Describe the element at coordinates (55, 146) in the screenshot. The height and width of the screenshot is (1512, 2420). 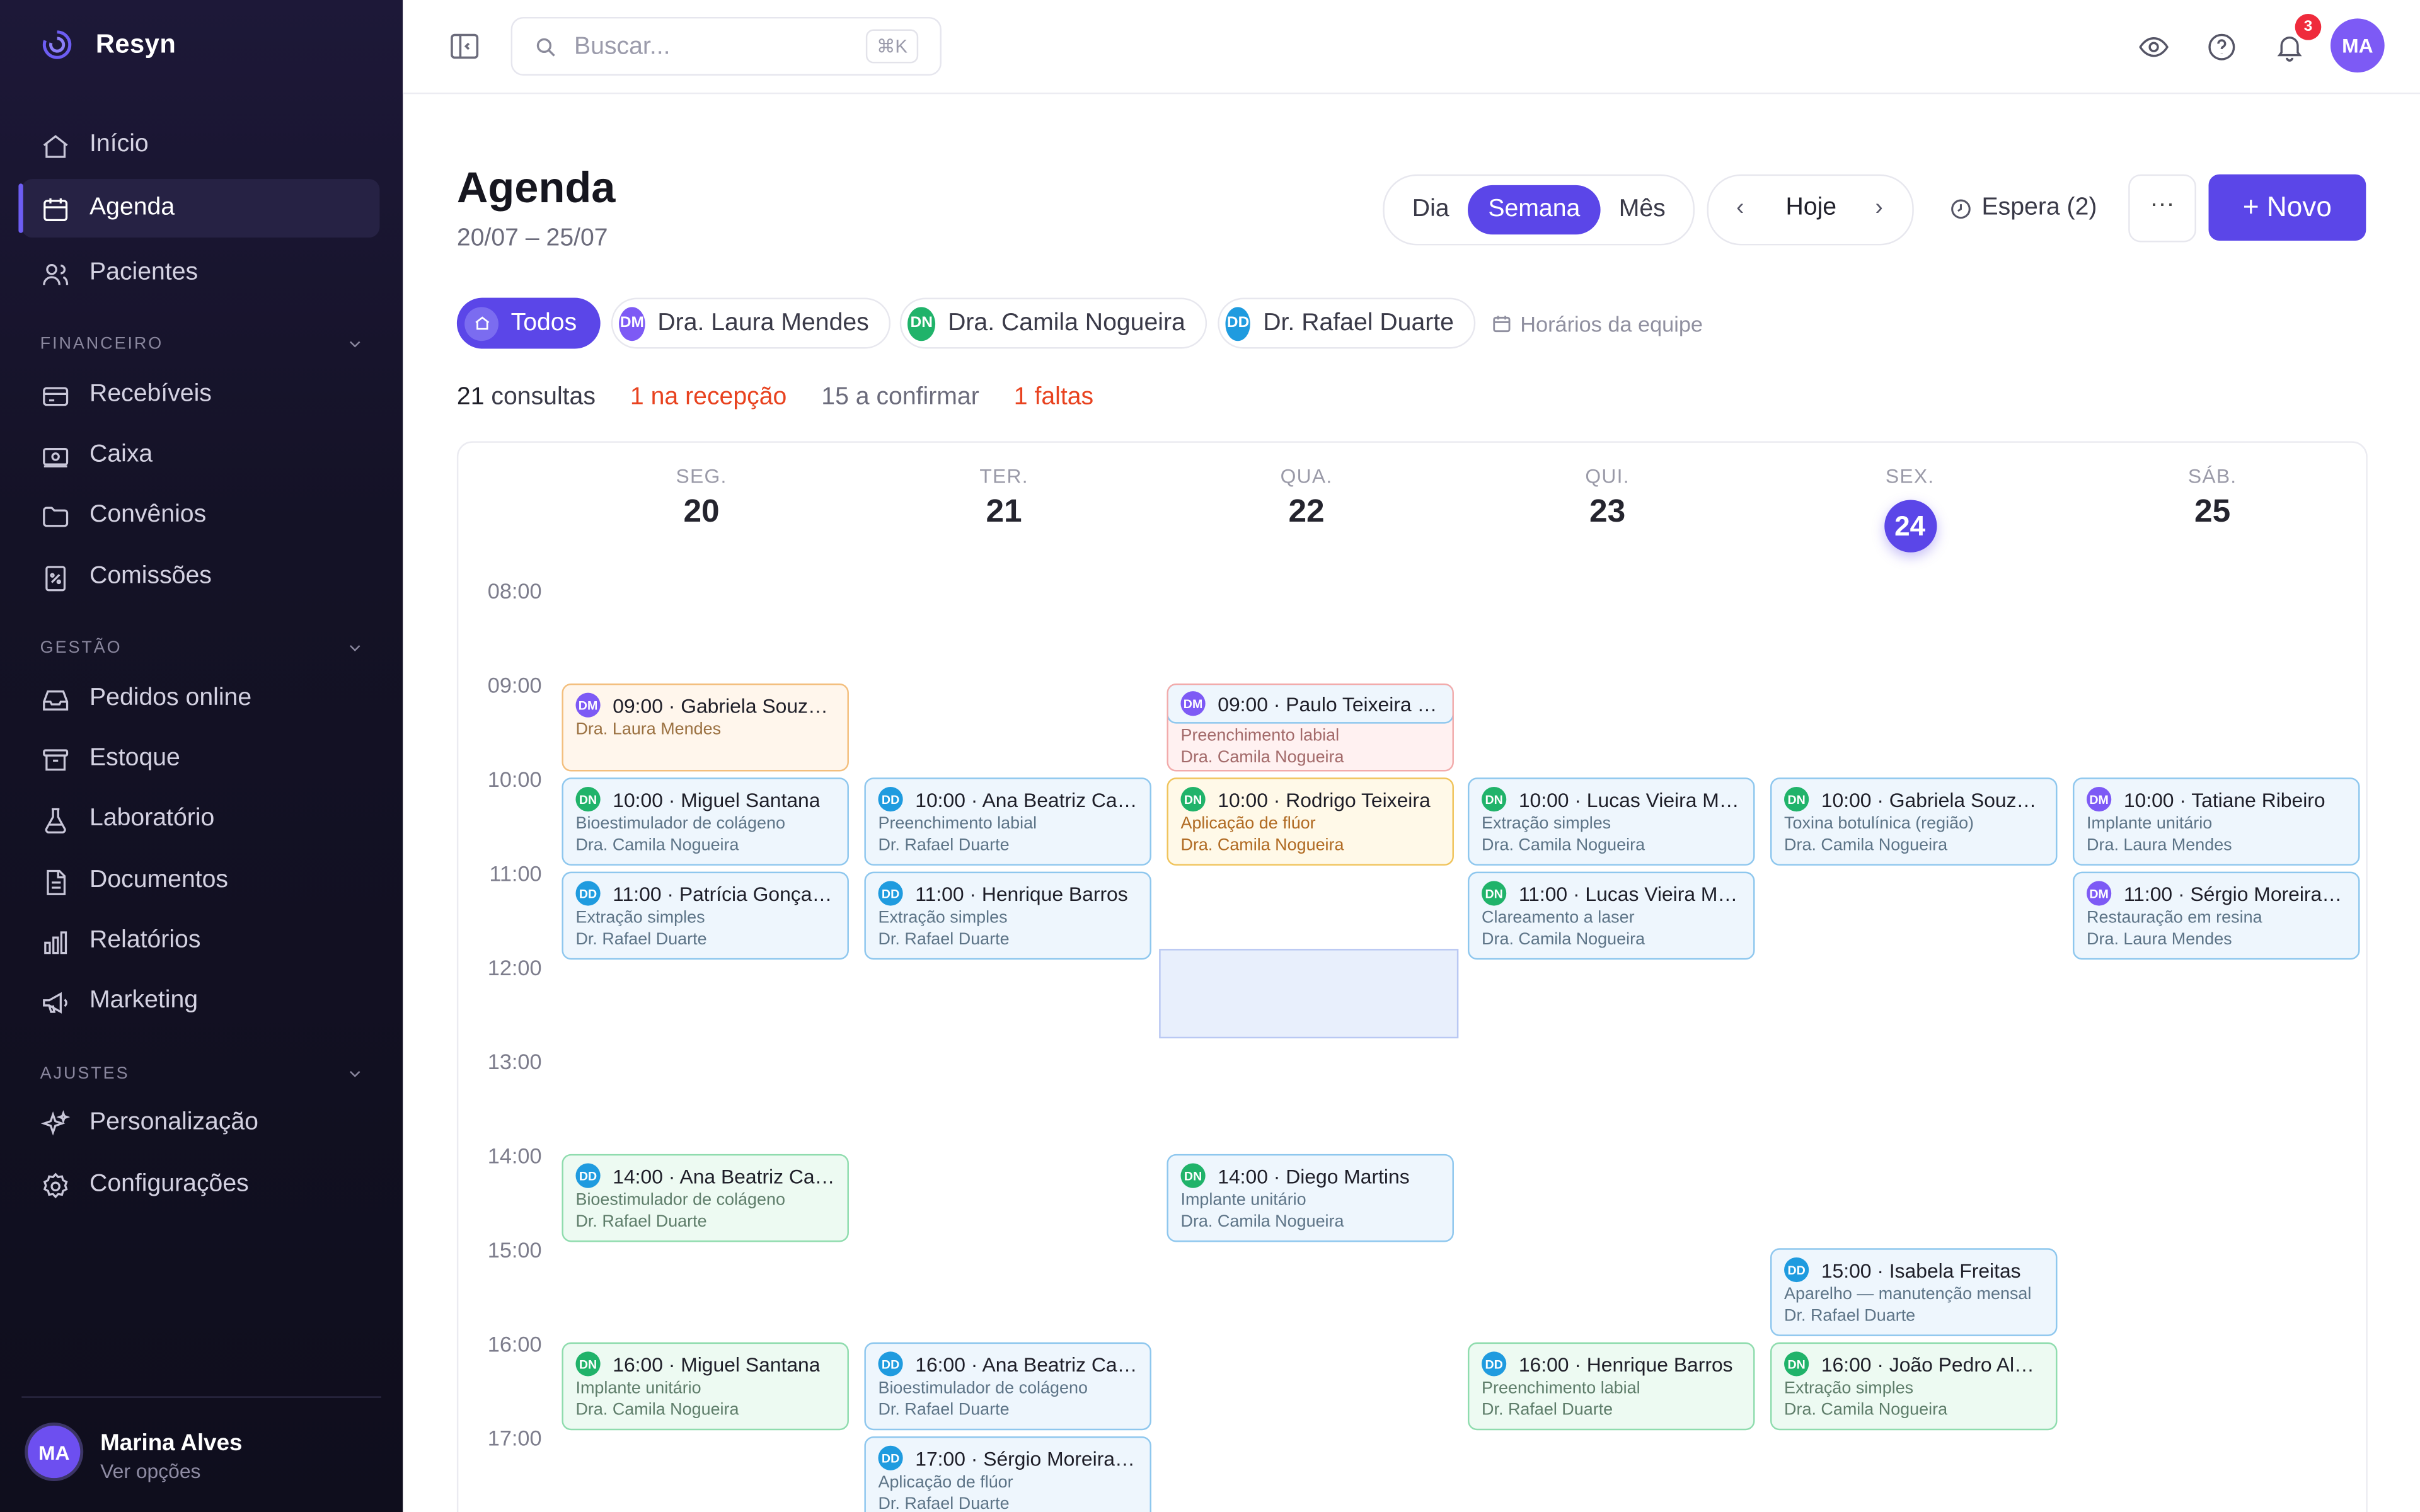
I see `home-icon` at that location.